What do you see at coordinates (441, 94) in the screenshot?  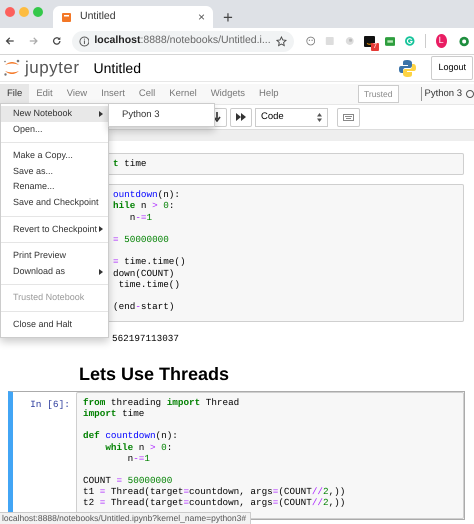 I see `kernel-name: Python 3` at bounding box center [441, 94].